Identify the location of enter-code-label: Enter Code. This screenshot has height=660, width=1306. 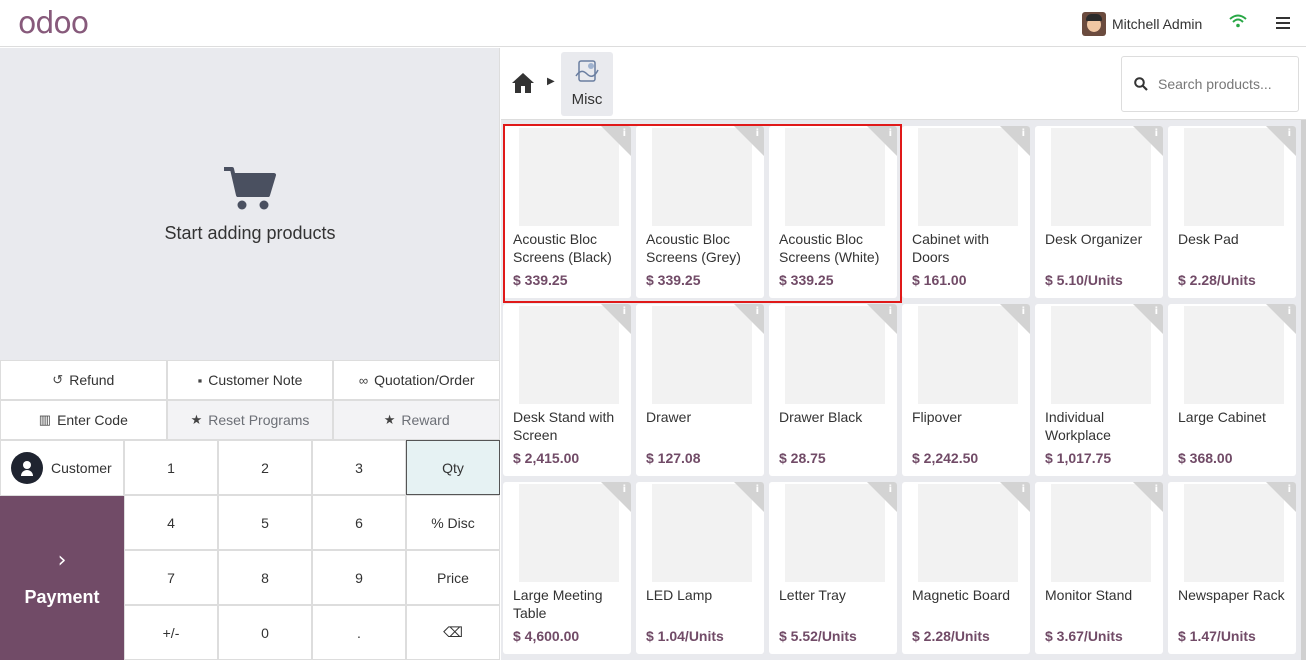
(92, 420).